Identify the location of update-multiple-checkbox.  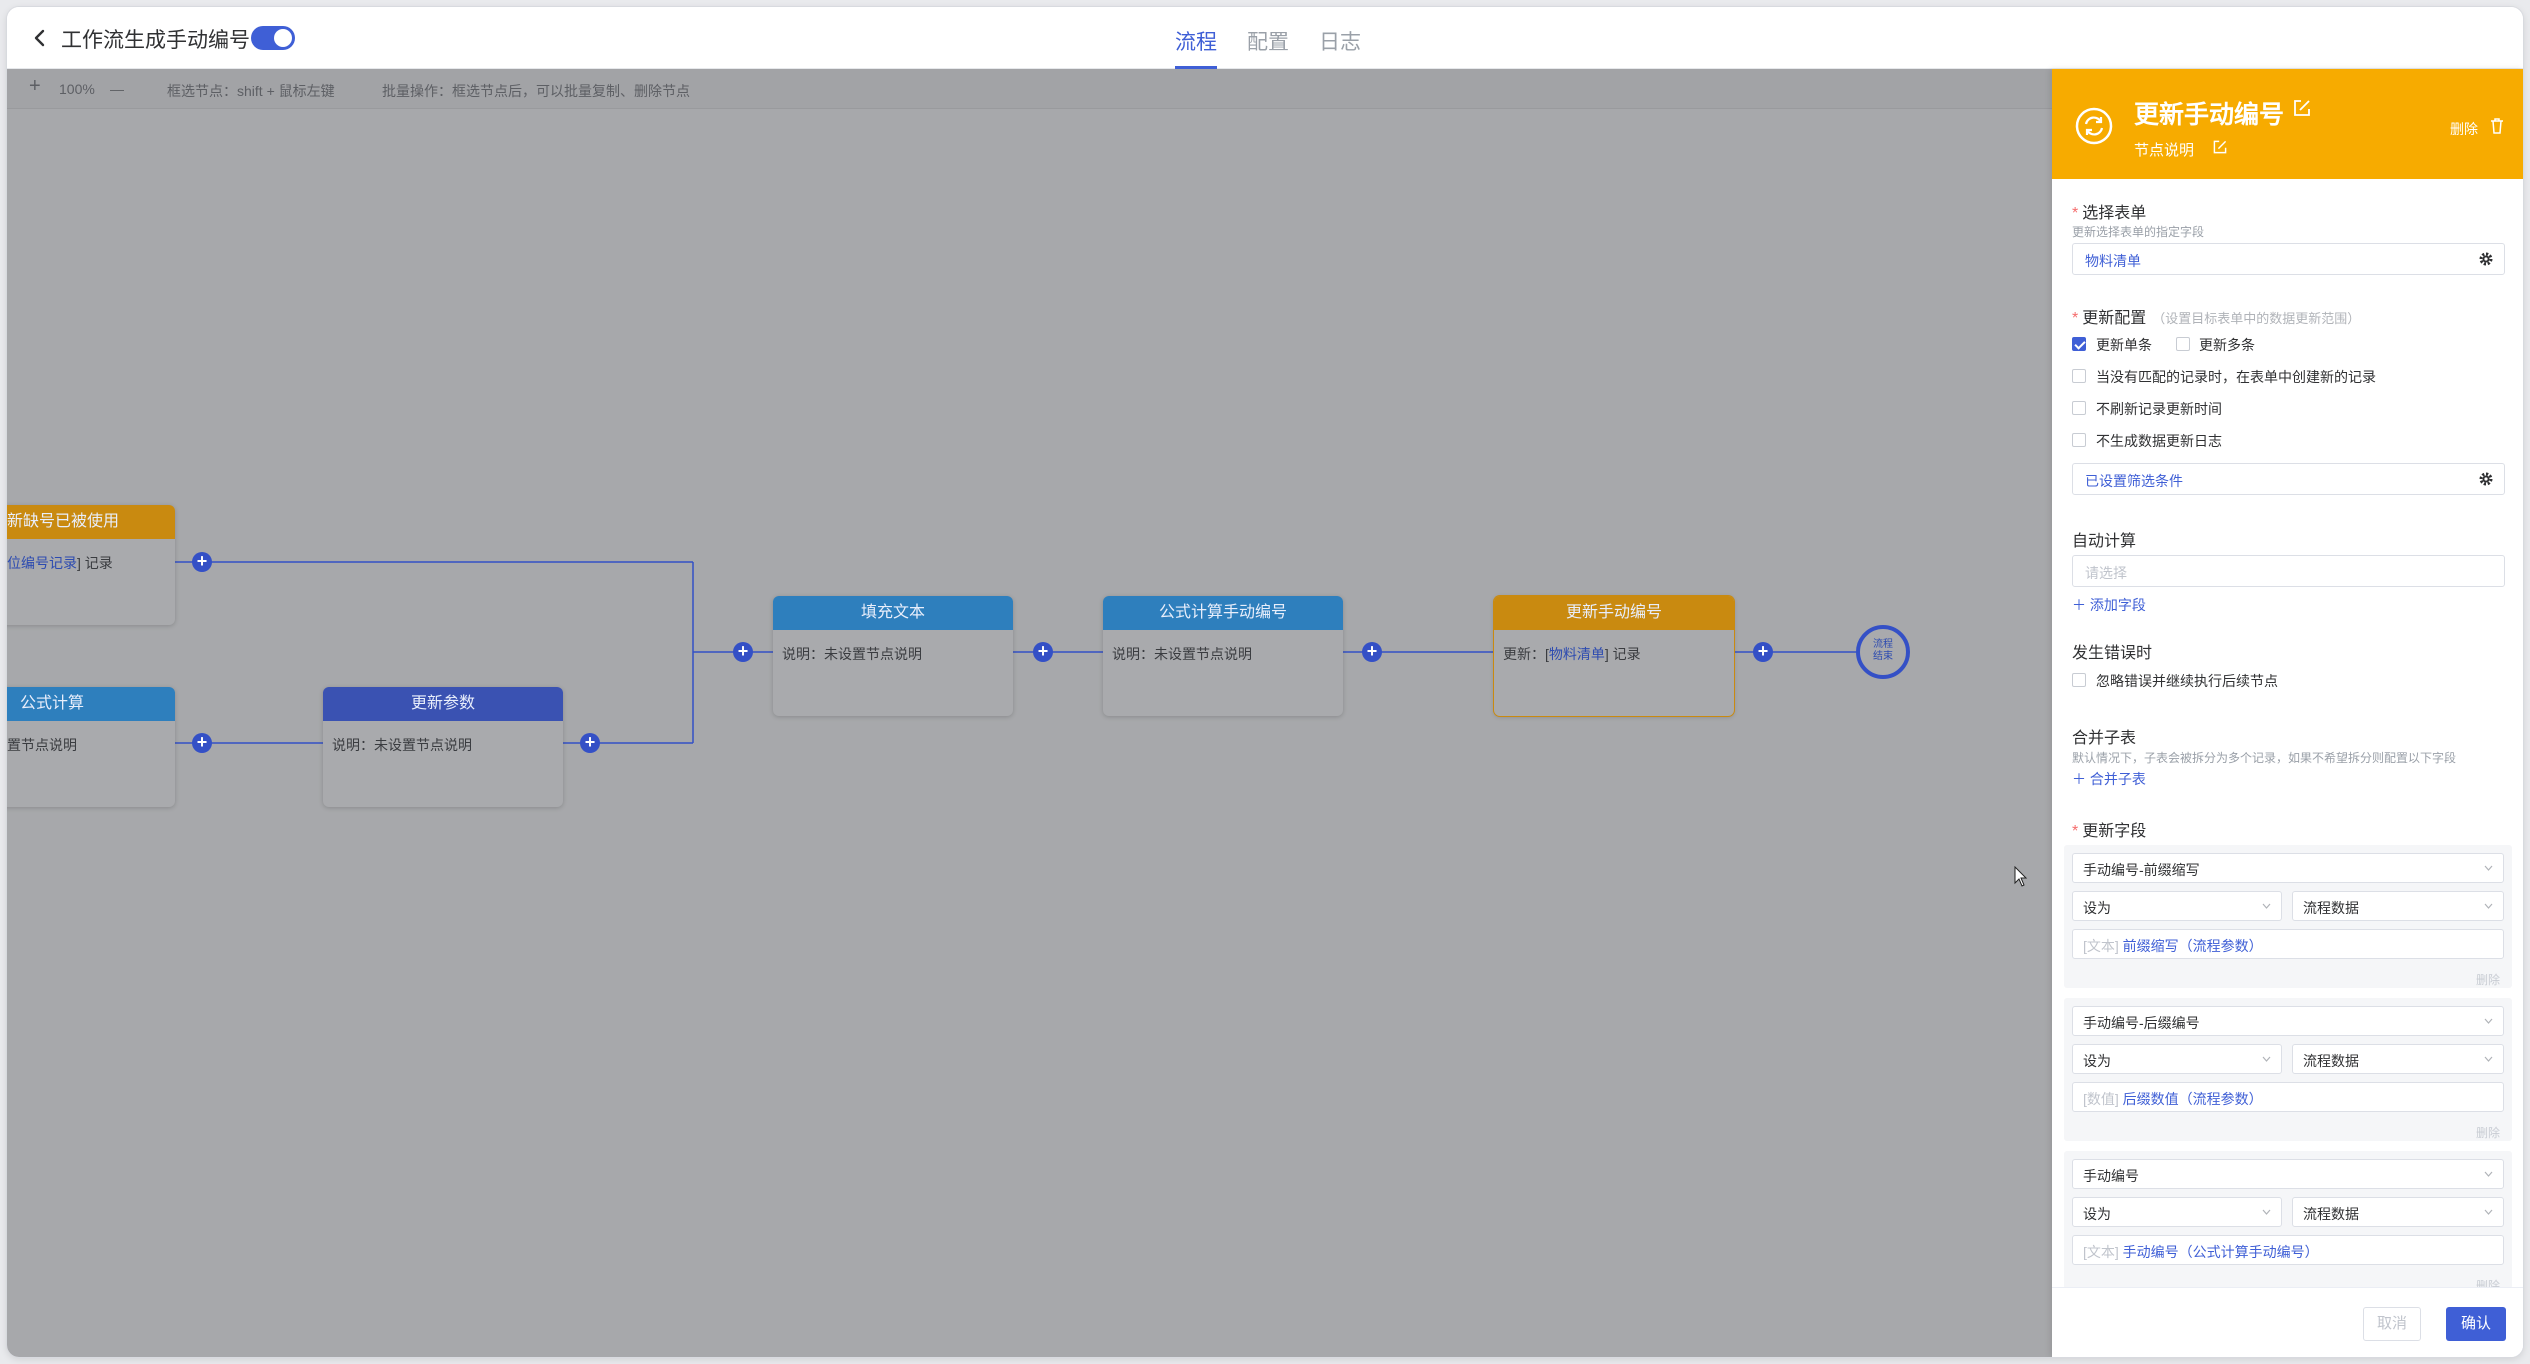
(2183, 344).